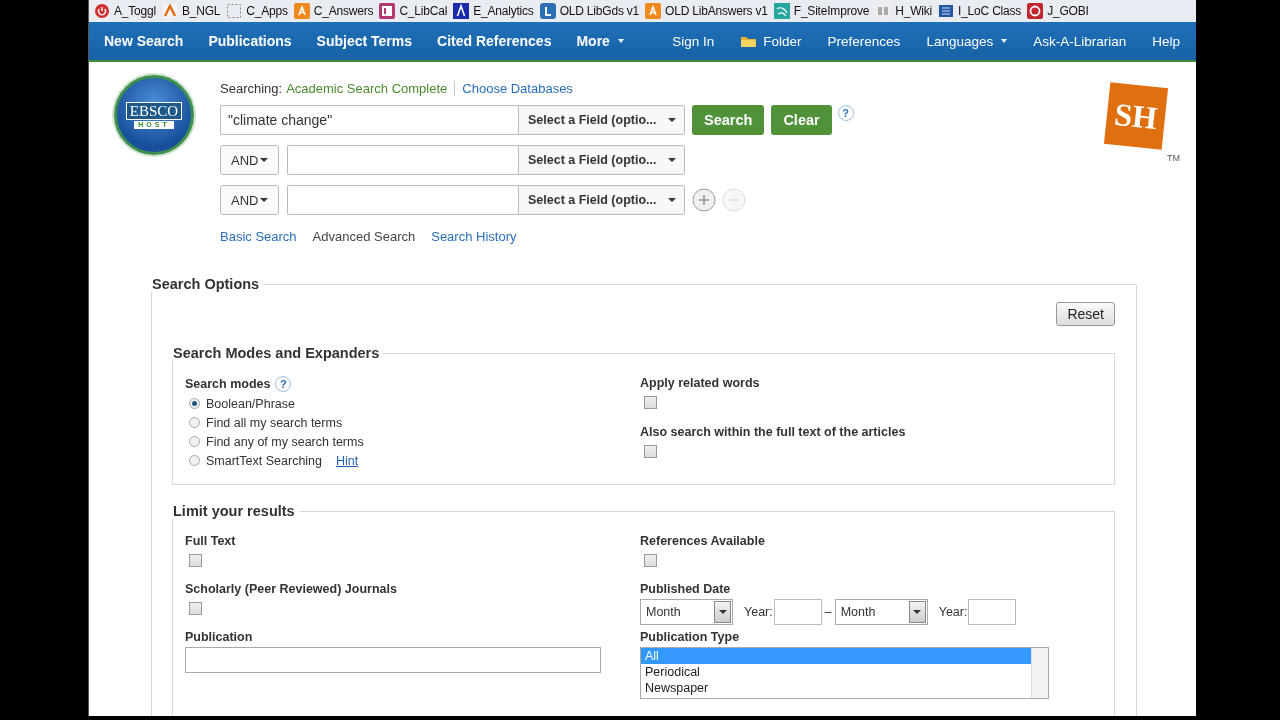 This screenshot has height=720, width=1280. I want to click on choose-databases-link: Choose Databases, so click(517, 88).